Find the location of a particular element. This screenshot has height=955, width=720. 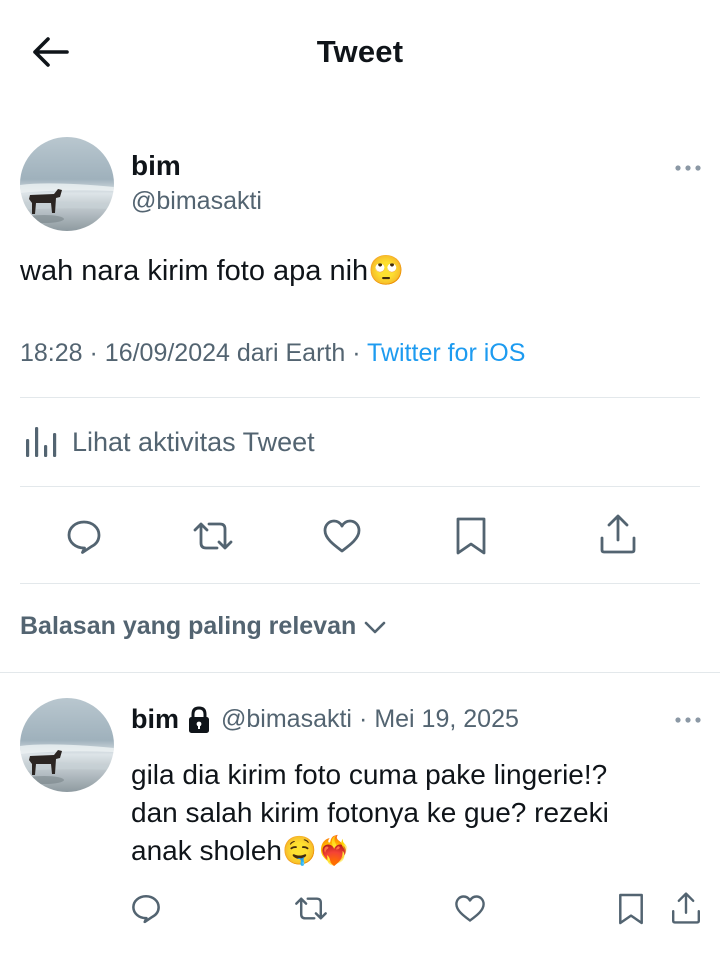

bookmark-button is located at coordinates (471, 536).